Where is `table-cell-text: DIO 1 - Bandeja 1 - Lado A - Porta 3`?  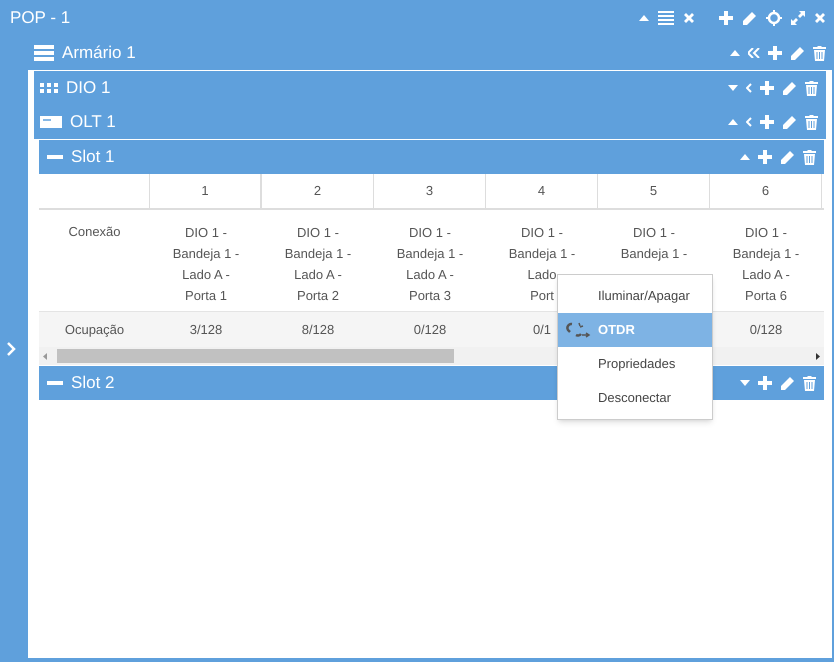
table-cell-text: DIO 1 - Bandeja 1 - Lado A - Porta 3 is located at coordinates (430, 264).